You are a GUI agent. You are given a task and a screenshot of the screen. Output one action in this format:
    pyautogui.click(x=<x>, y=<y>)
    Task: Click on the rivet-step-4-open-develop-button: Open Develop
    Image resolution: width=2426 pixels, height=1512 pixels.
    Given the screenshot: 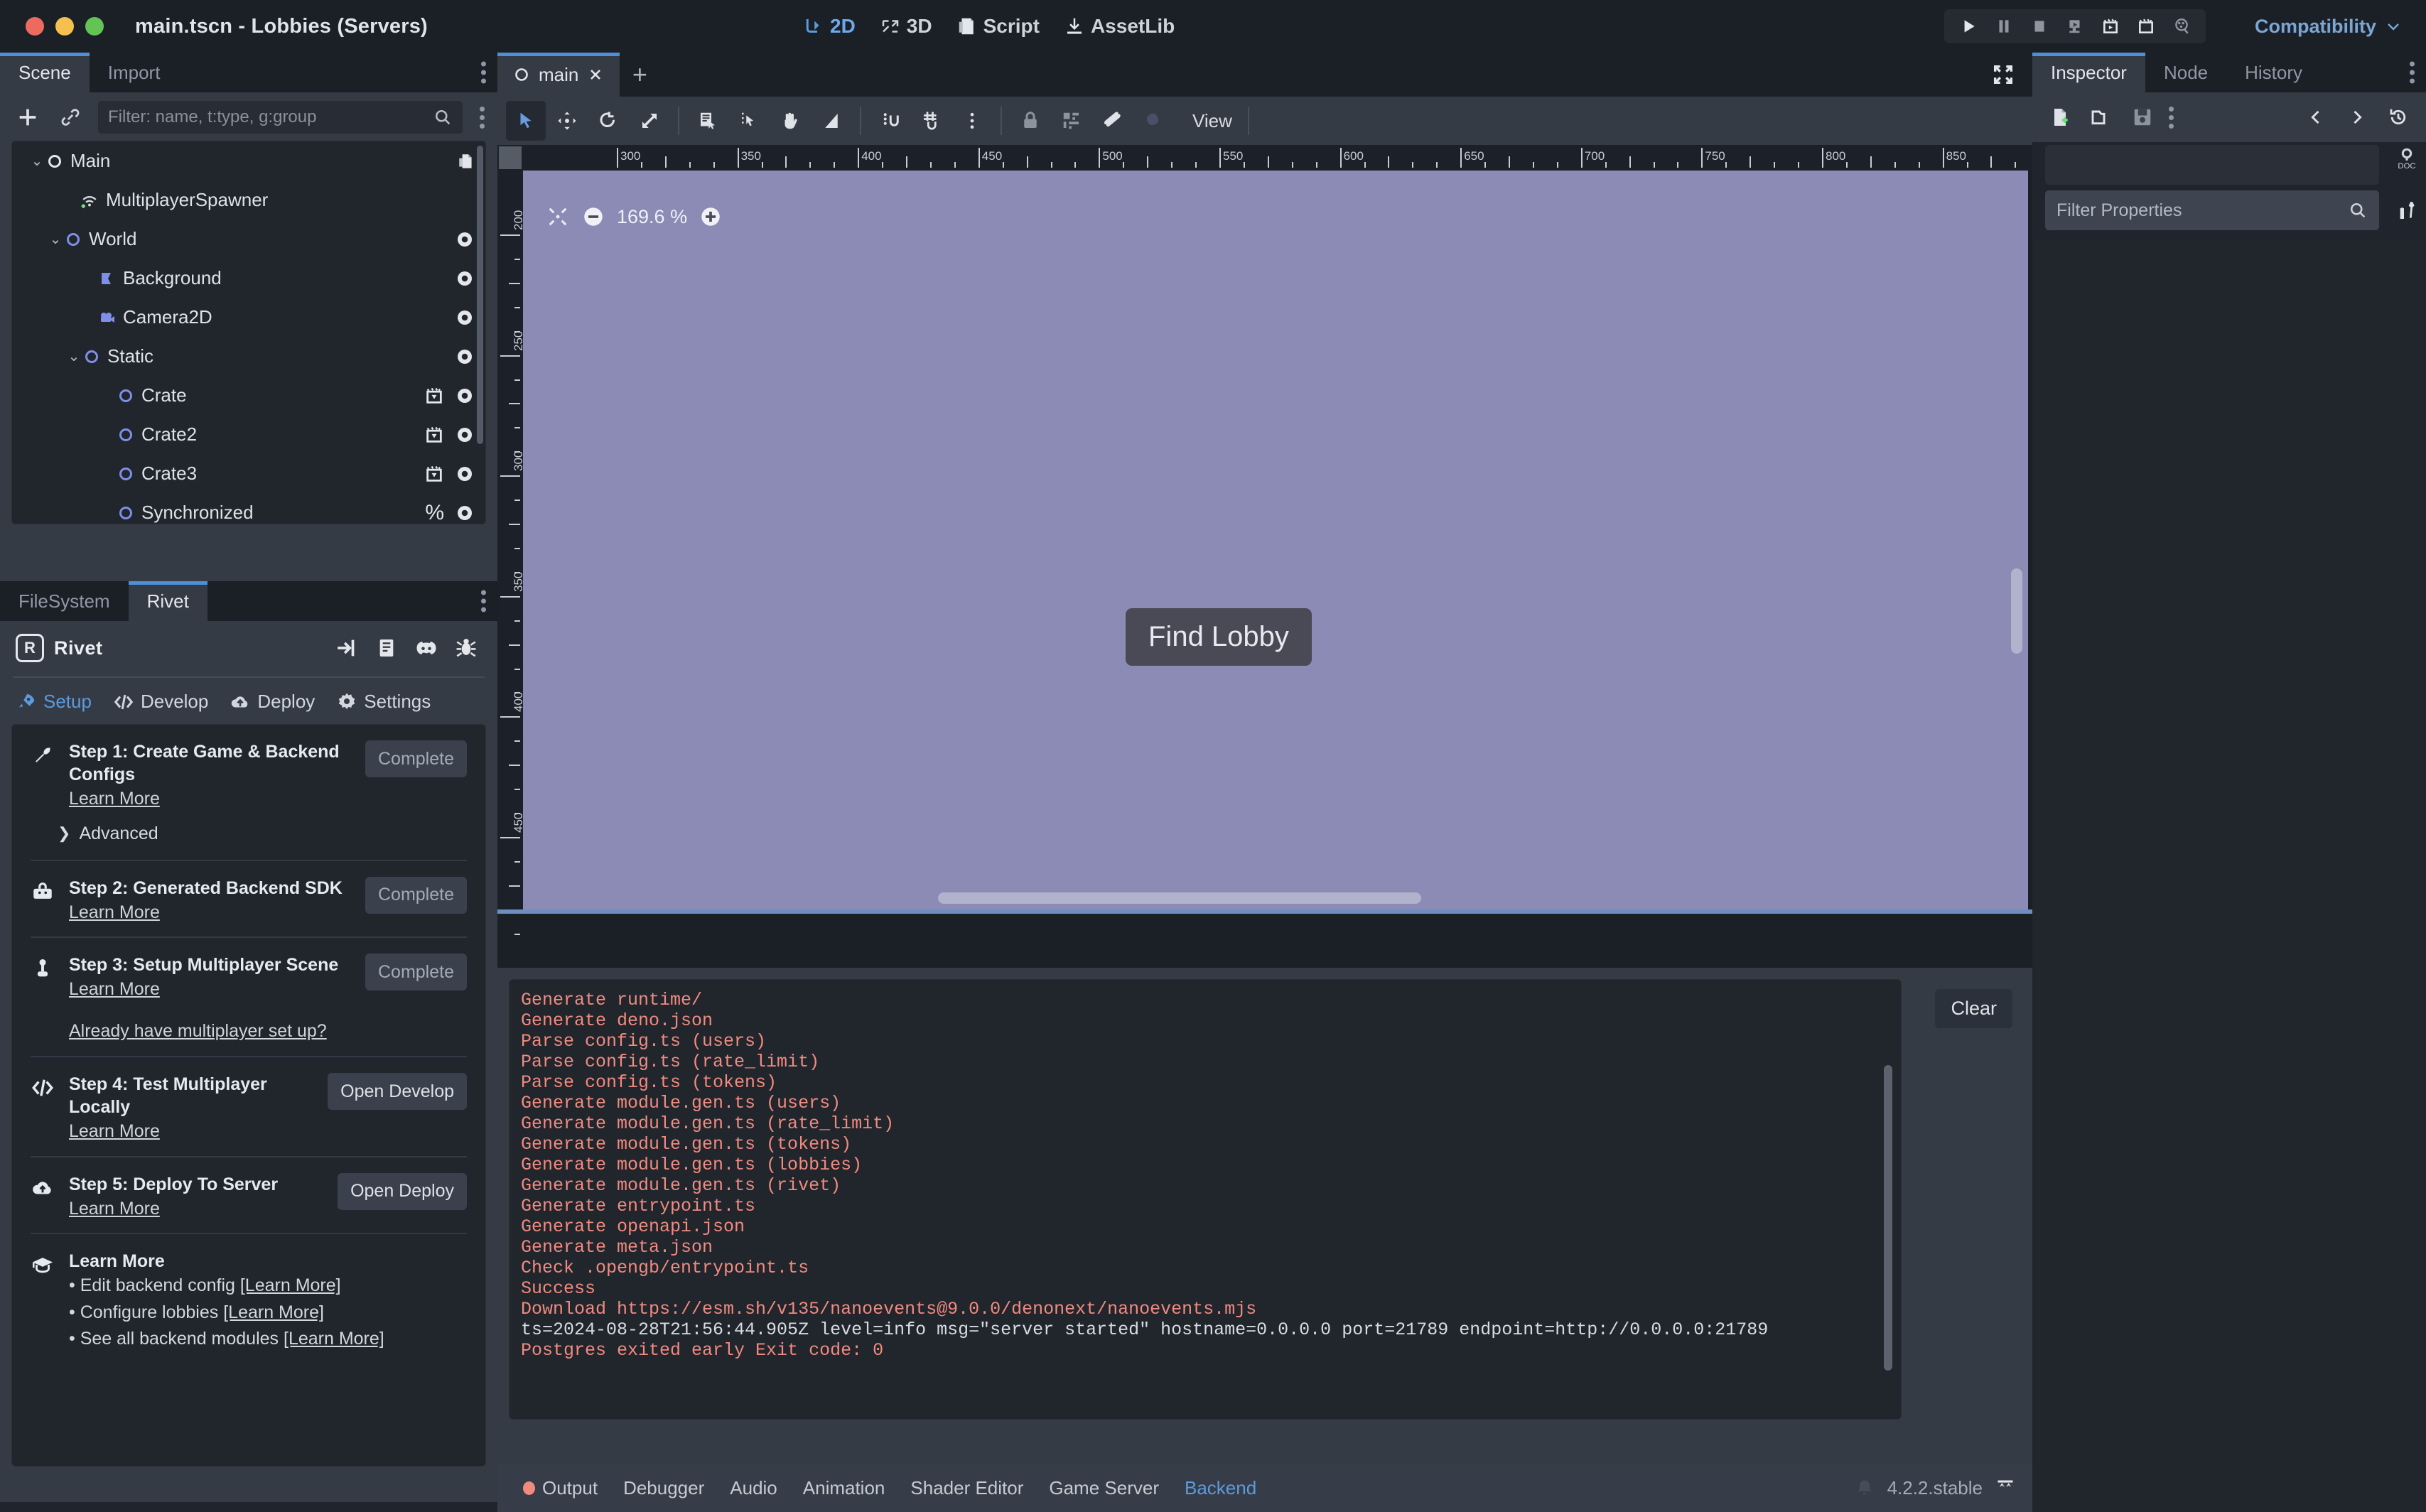 What is the action you would take?
    pyautogui.click(x=398, y=1092)
    